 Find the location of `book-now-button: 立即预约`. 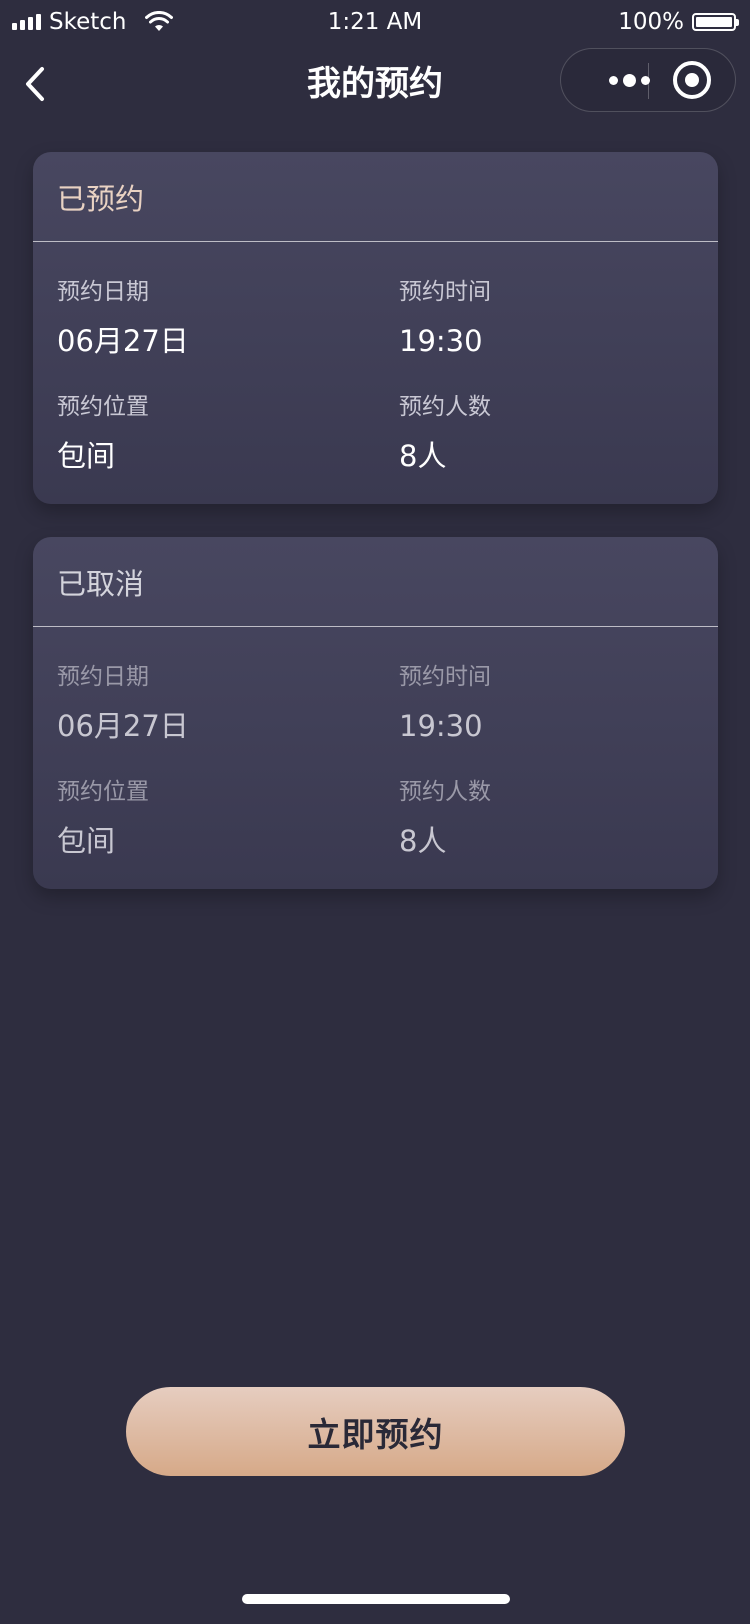

book-now-button: 立即预约 is located at coordinates (375, 1431).